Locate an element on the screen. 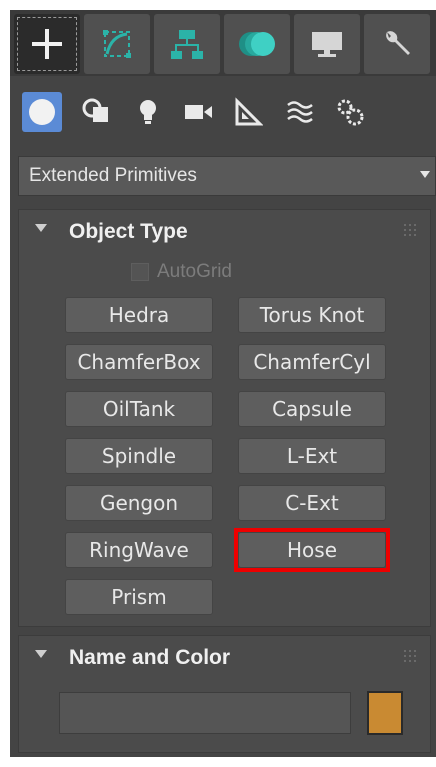  display-monitor-icon is located at coordinates (327, 44).